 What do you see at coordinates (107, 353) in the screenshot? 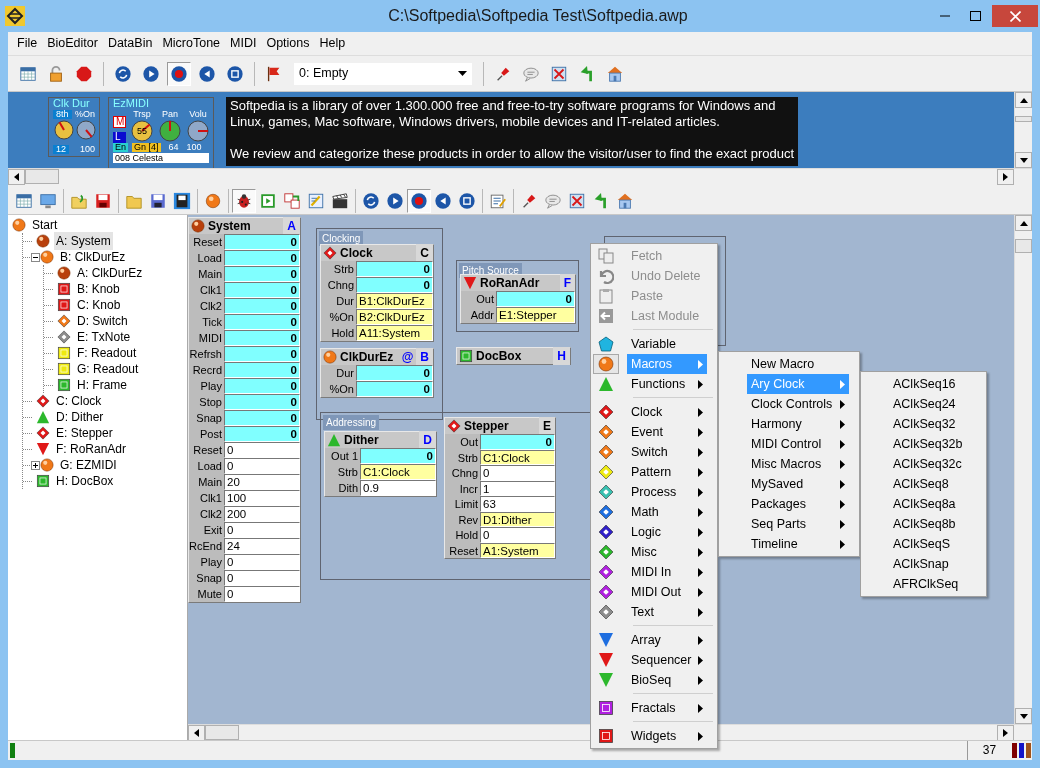
I see `tree-item: F: Readout` at bounding box center [107, 353].